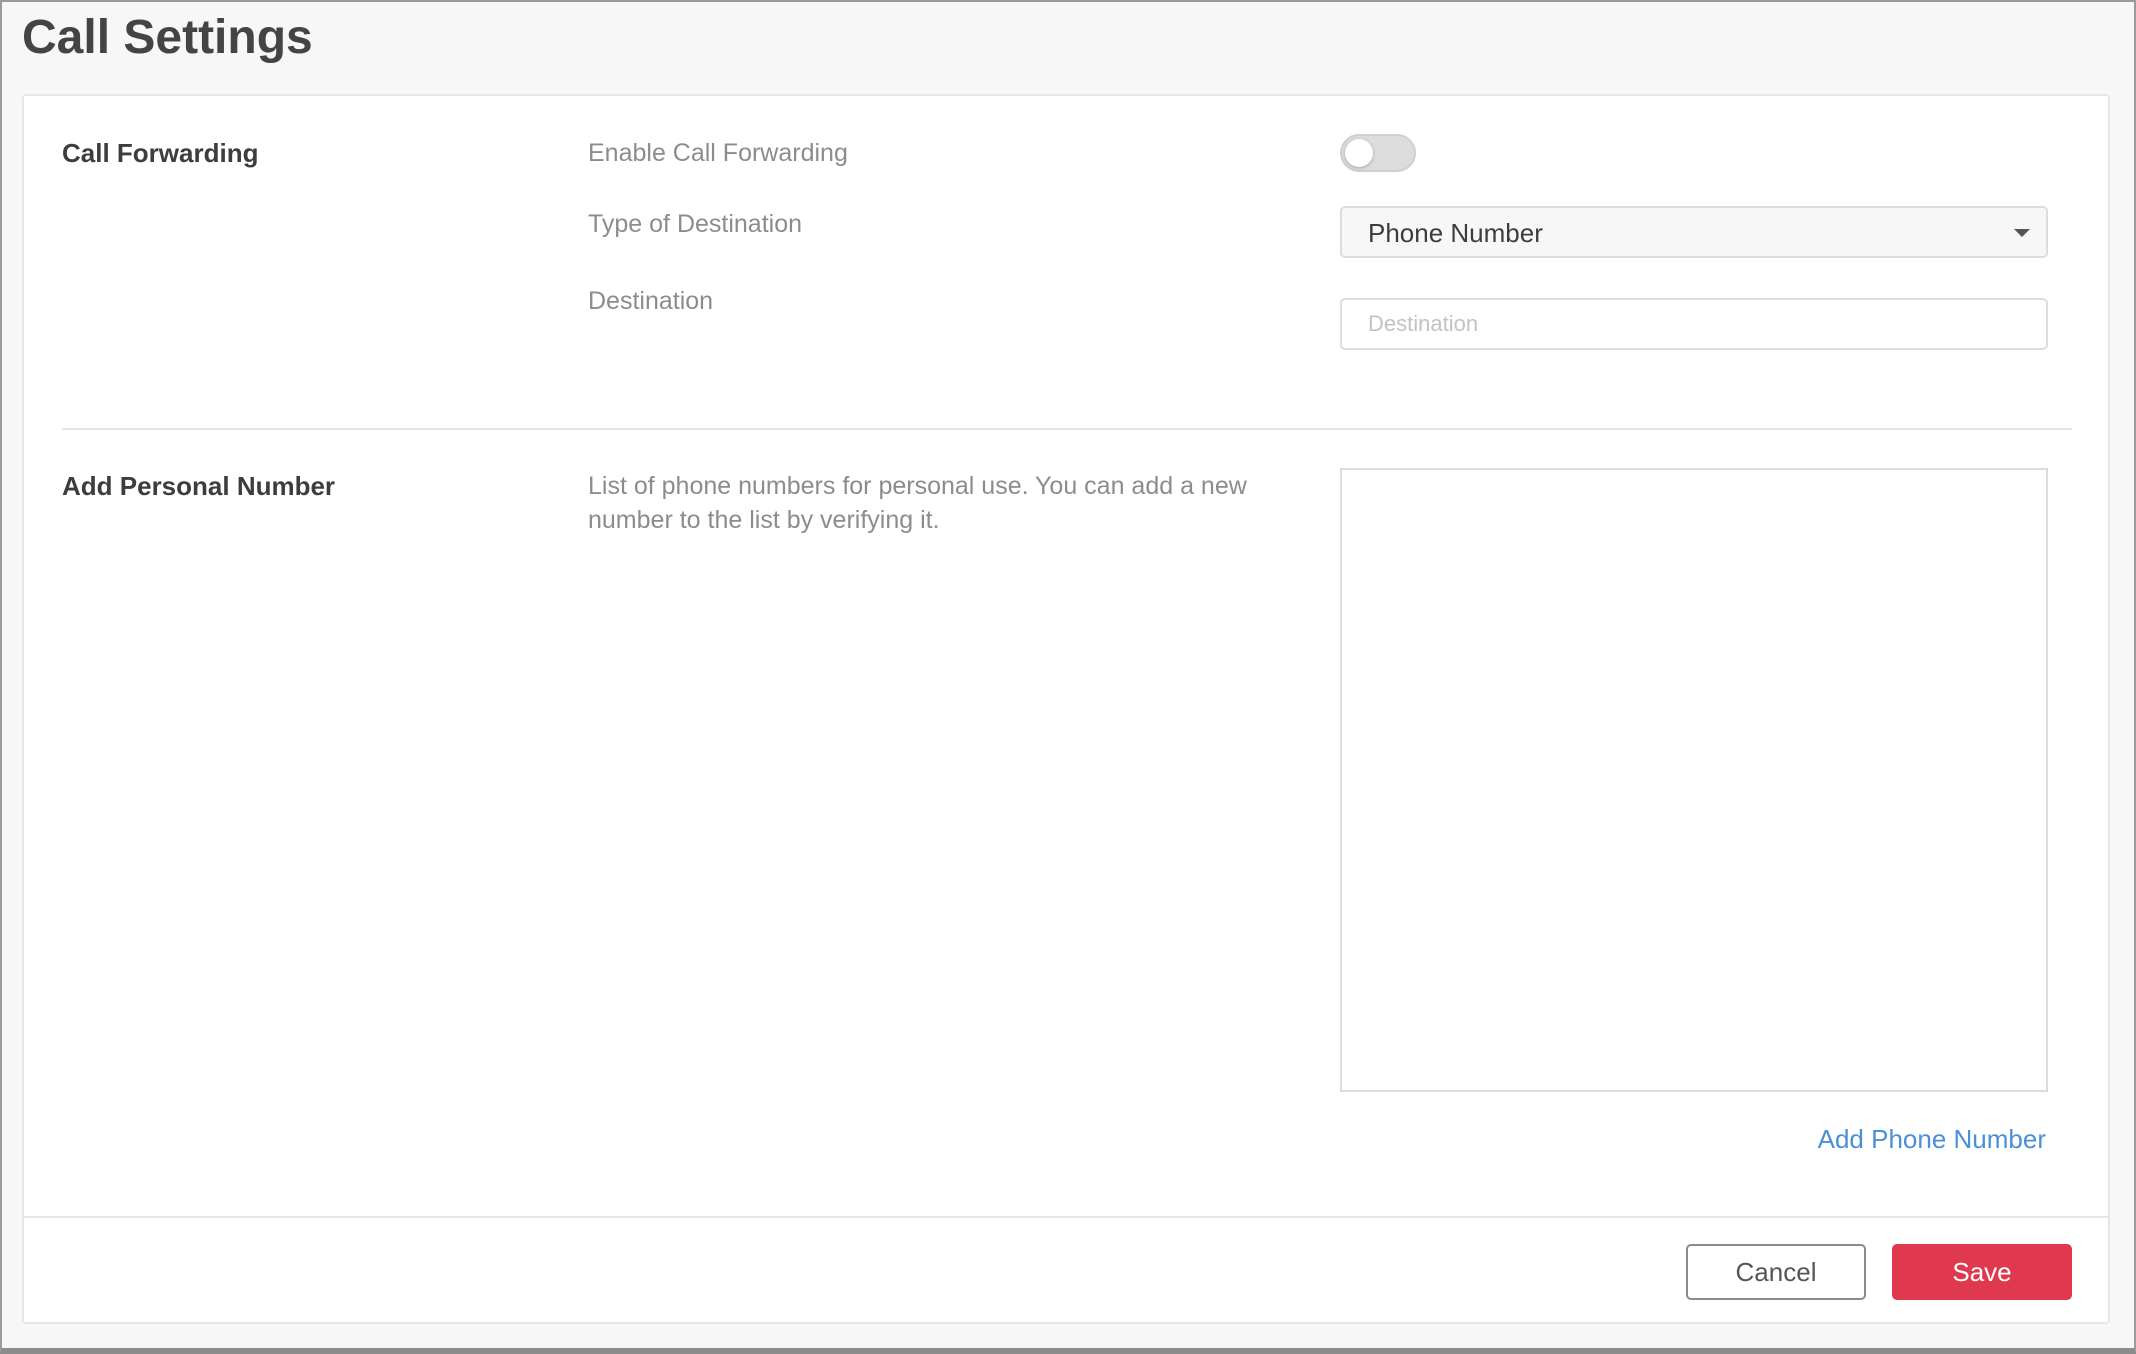 Image resolution: width=2136 pixels, height=1354 pixels. What do you see at coordinates (1378, 153) in the screenshot?
I see `call-forwarding-toggle` at bounding box center [1378, 153].